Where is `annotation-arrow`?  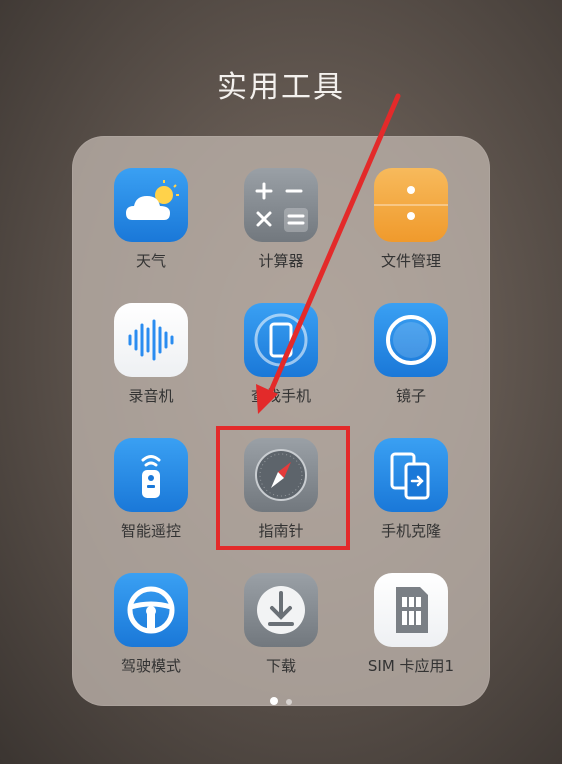
annotation-arrow is located at coordinates (328, 253).